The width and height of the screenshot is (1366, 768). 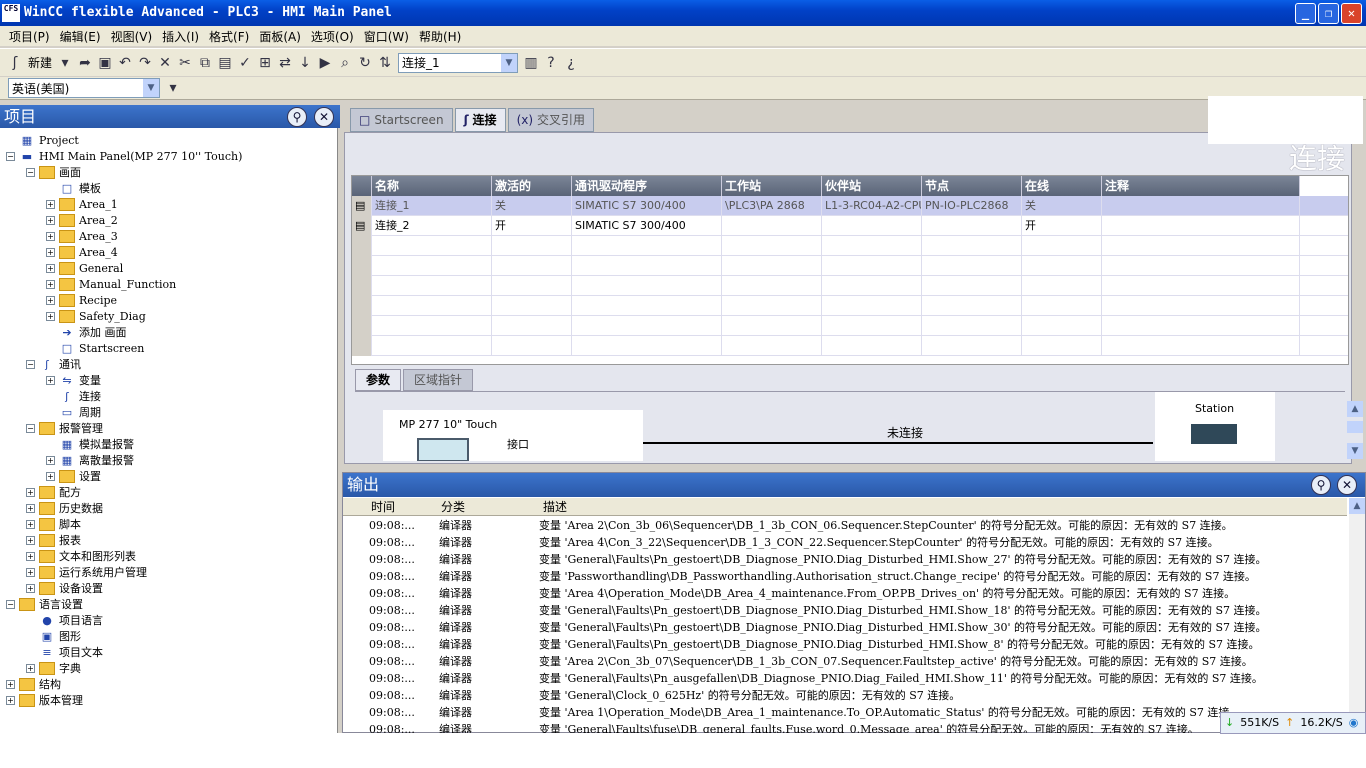 I want to click on menu-item: 帮助(H), so click(x=440, y=36).